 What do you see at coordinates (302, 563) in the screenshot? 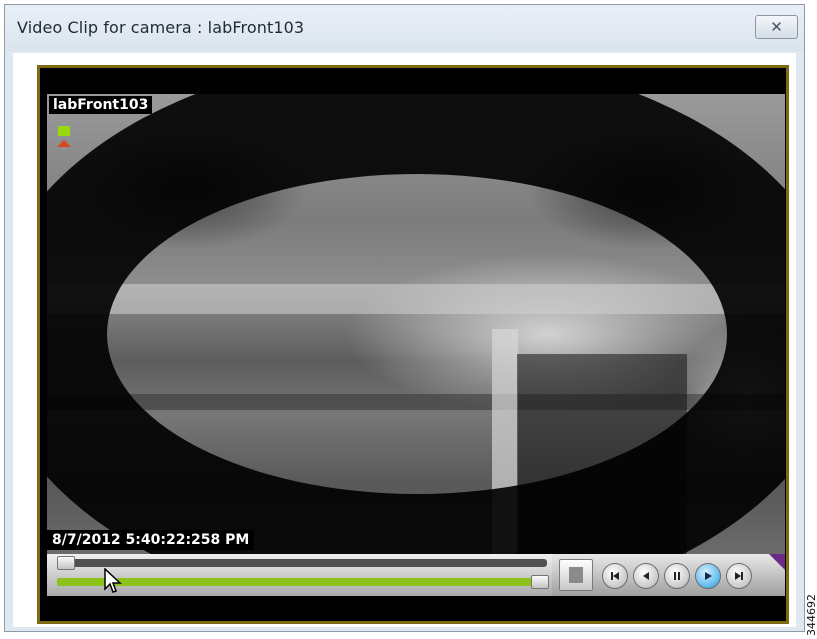
I see `timeline-track` at bounding box center [302, 563].